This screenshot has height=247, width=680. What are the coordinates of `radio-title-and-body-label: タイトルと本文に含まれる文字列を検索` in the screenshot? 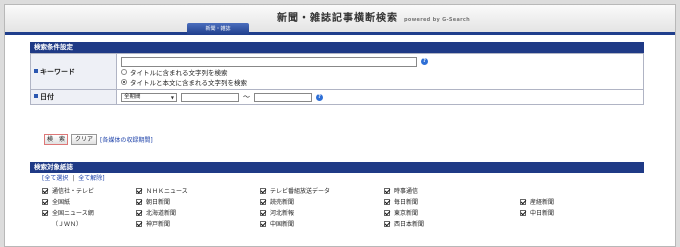 It's located at (188, 83).